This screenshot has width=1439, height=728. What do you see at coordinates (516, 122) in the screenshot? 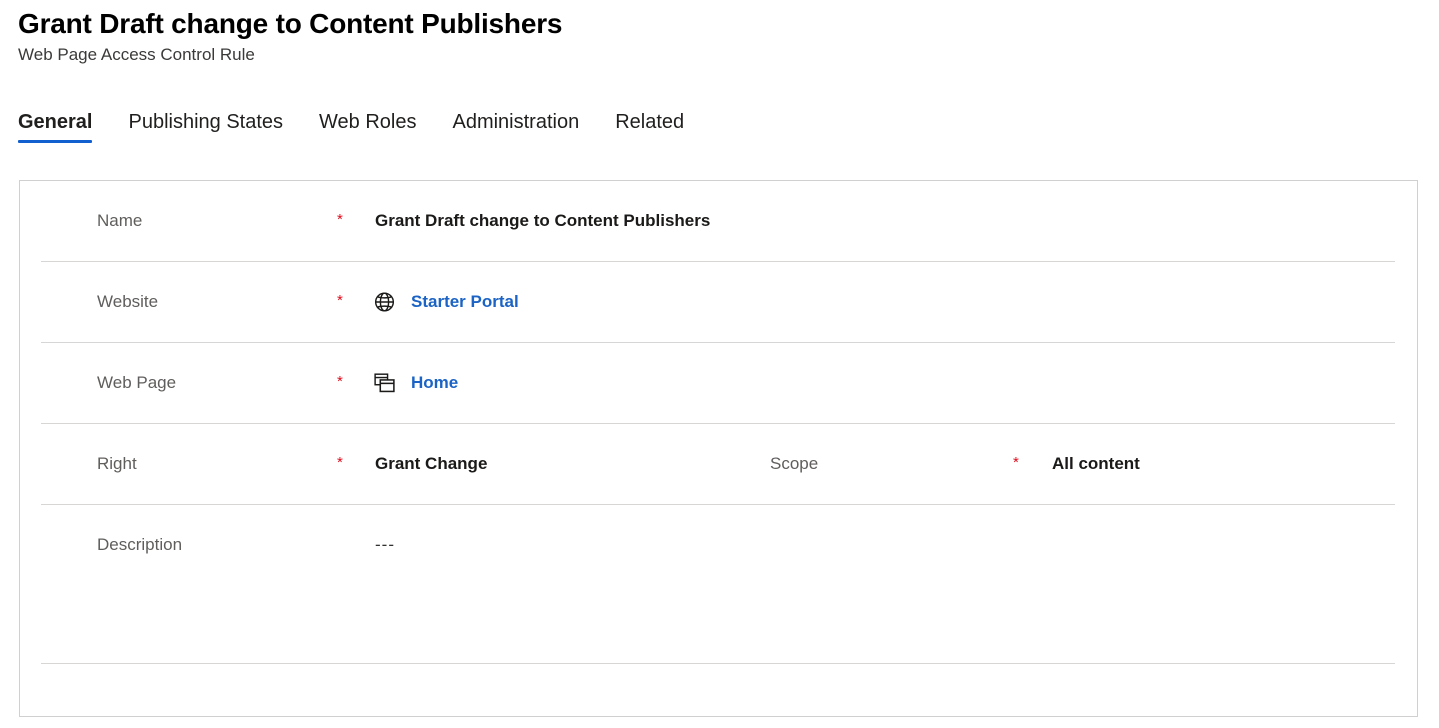
I see `tab-administration-label: Administration` at bounding box center [516, 122].